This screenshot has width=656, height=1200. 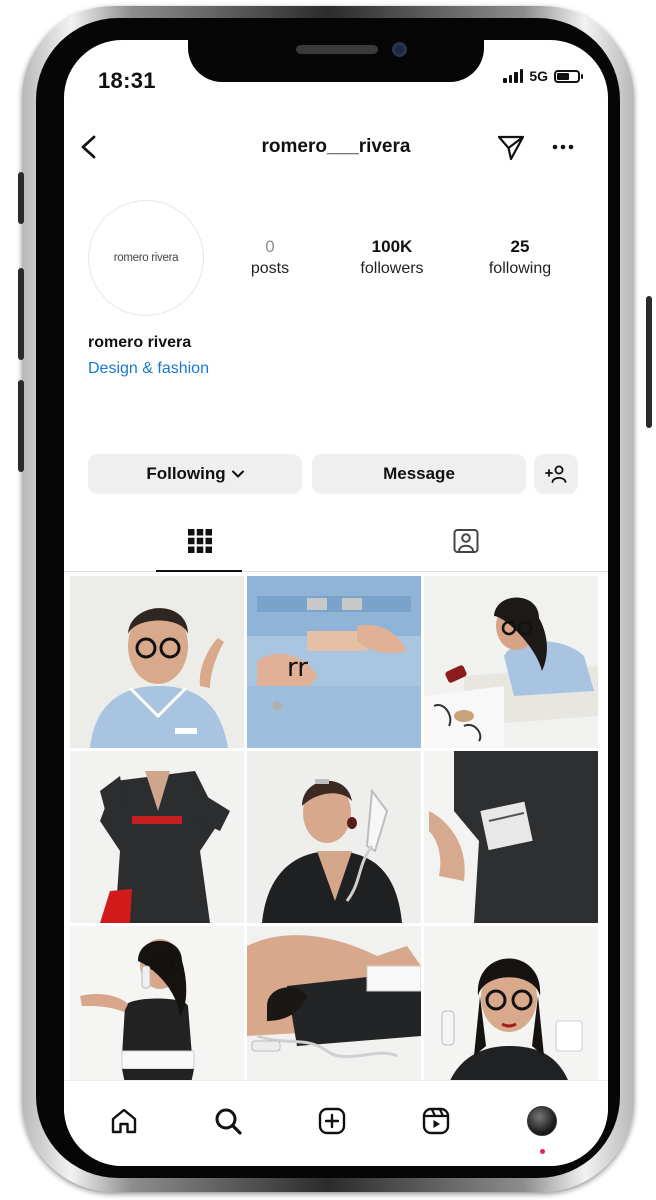 I want to click on create-post-icon, so click(x=332, y=1121).